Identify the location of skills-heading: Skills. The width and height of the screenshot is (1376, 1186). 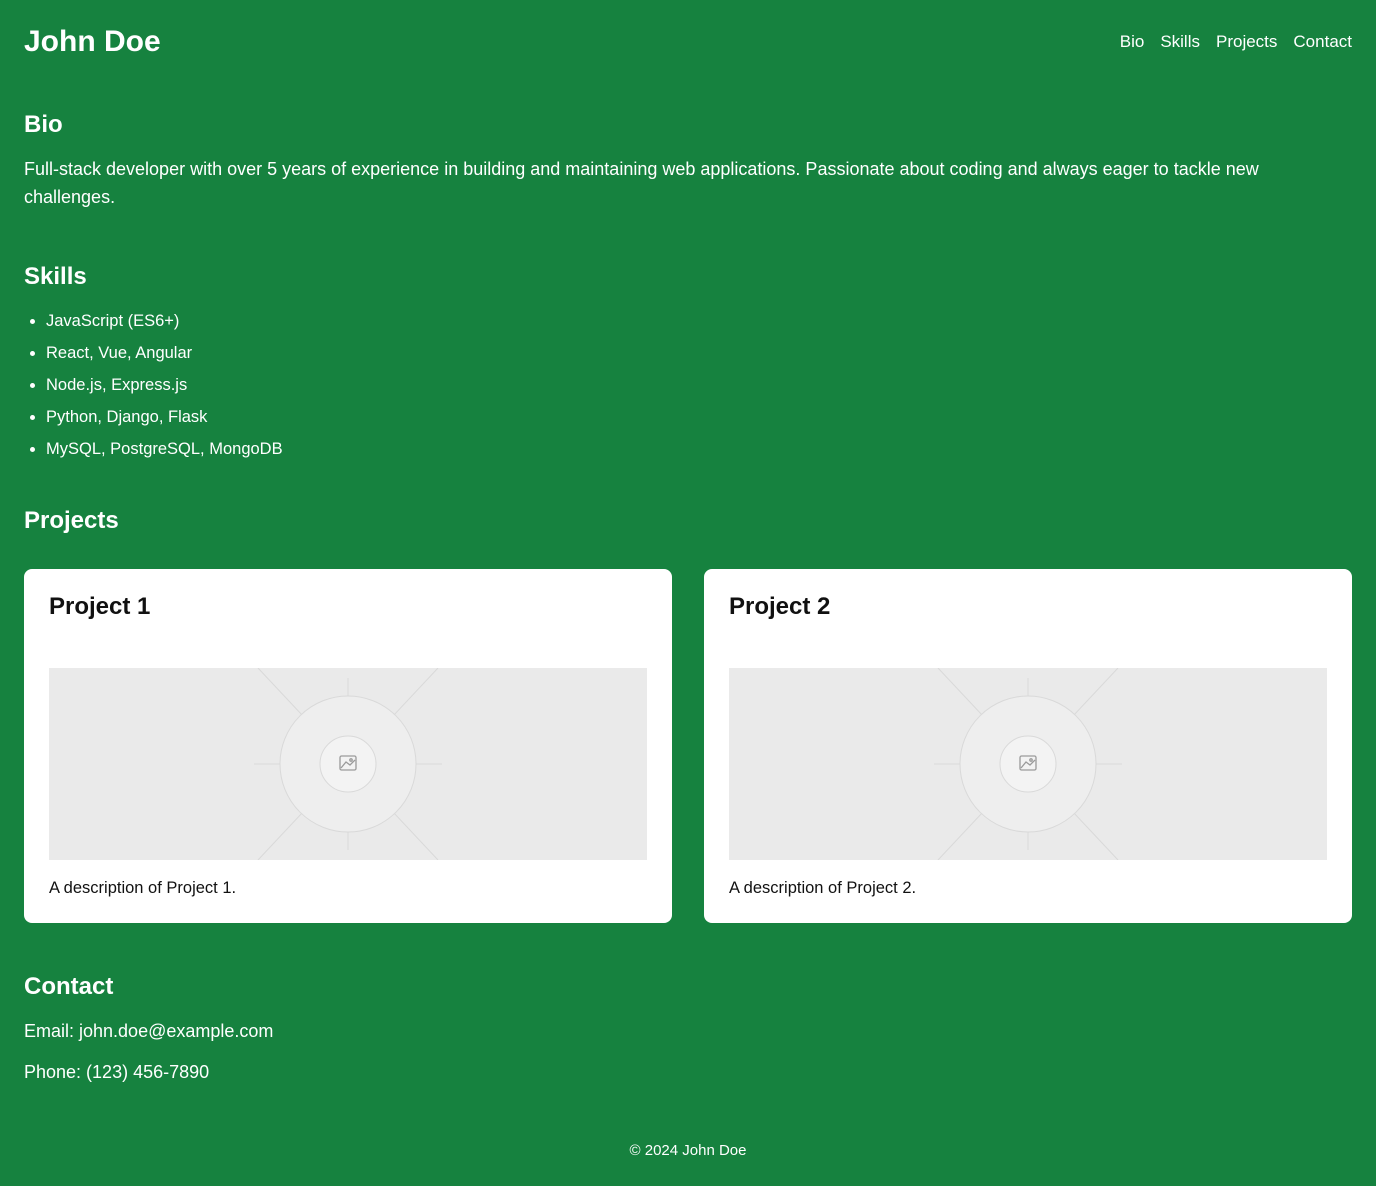
(55, 276).